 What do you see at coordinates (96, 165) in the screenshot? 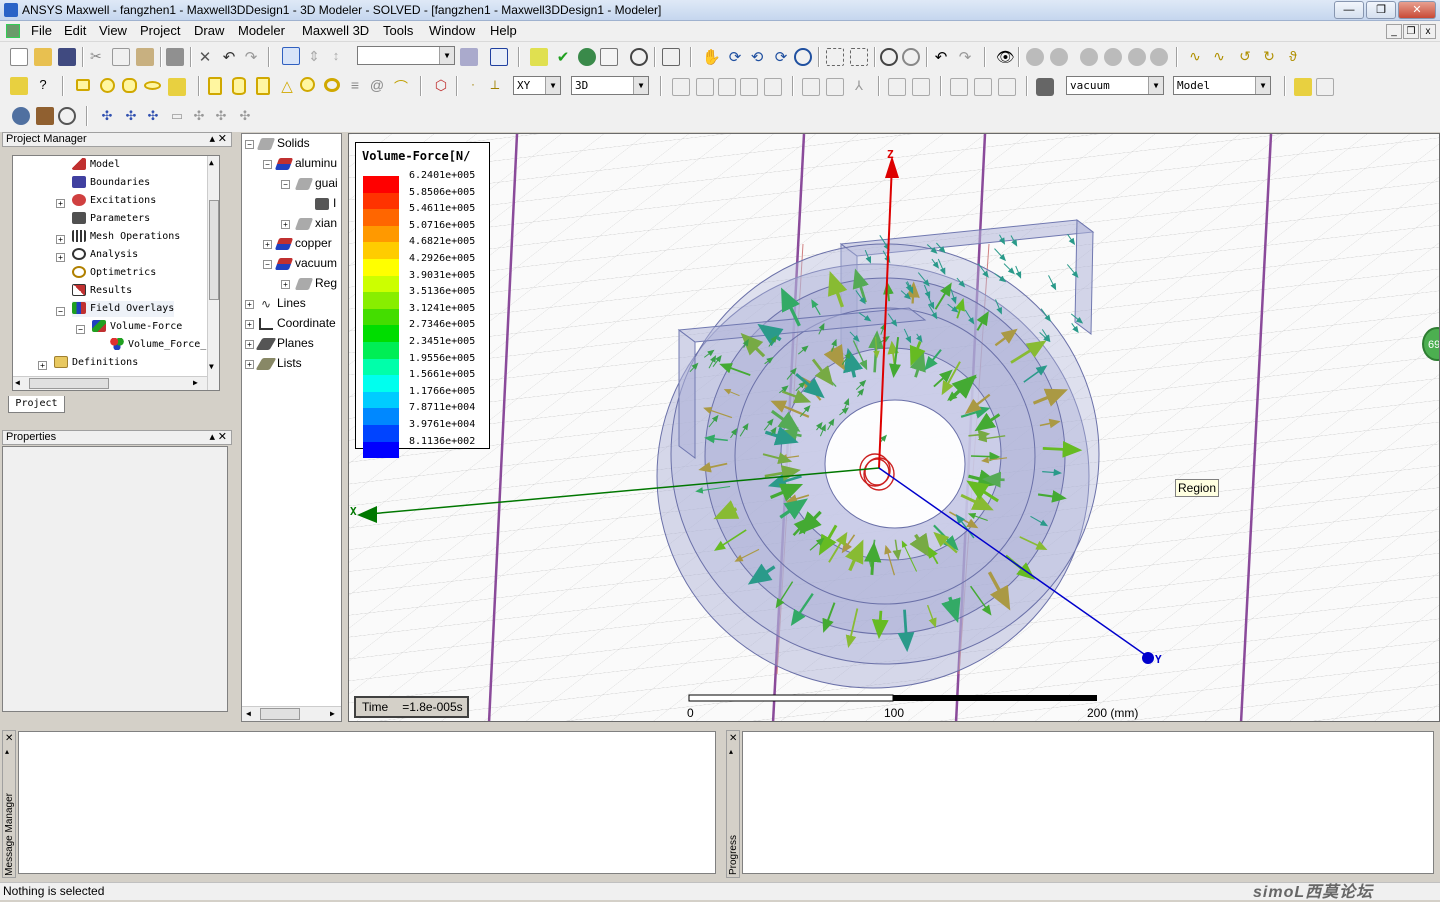
I see `tree-model: Model` at bounding box center [96, 165].